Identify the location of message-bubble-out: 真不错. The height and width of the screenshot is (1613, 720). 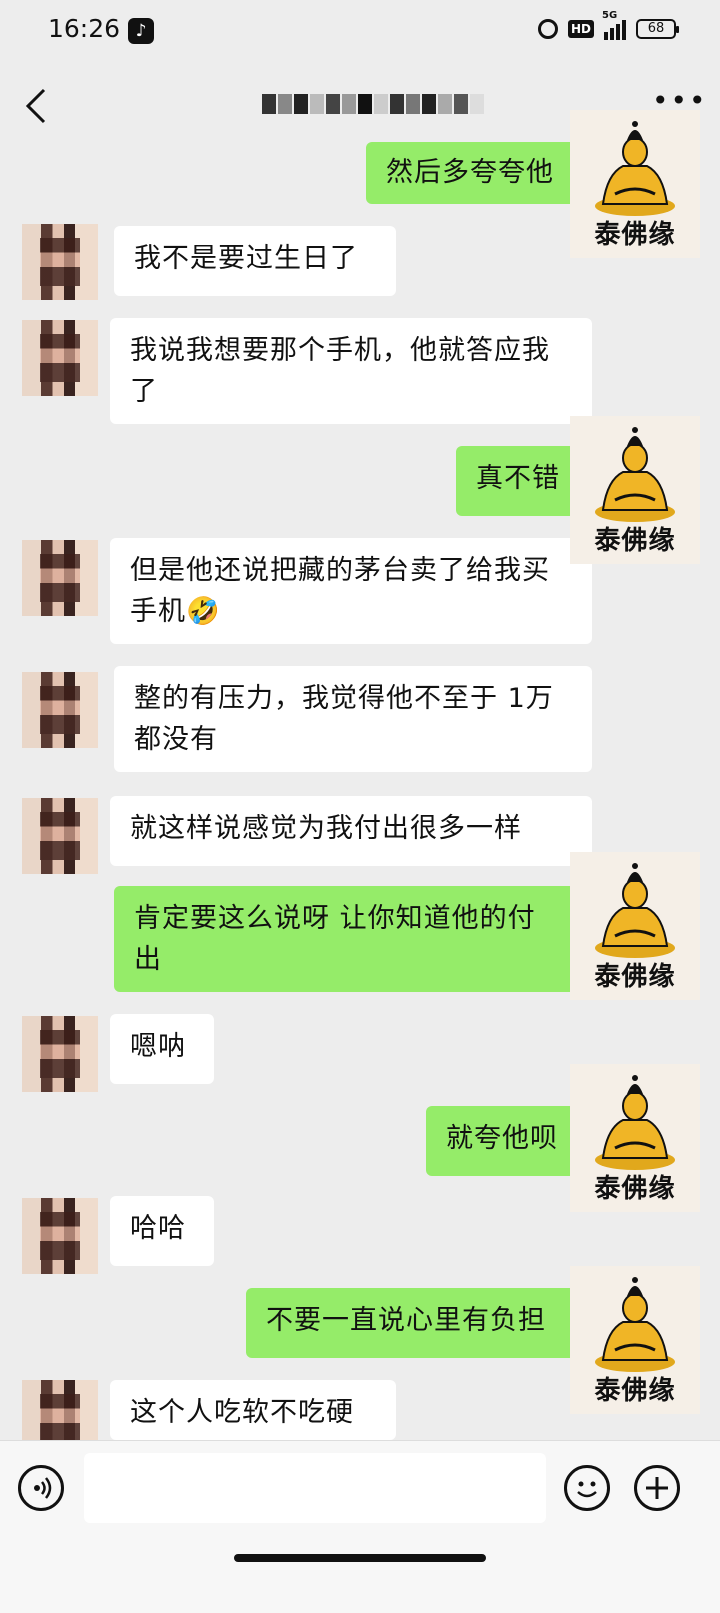
(518, 481).